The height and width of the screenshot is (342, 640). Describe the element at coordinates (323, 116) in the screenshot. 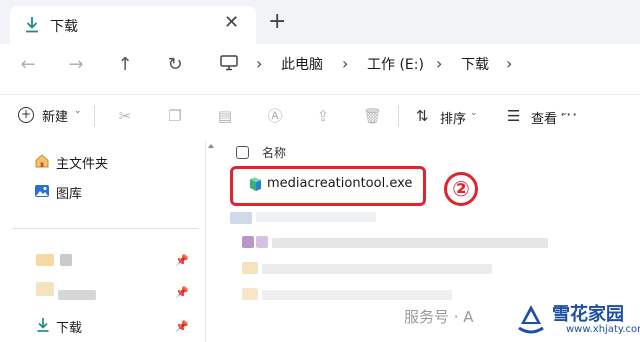

I see `share-icon: ⇪` at that location.